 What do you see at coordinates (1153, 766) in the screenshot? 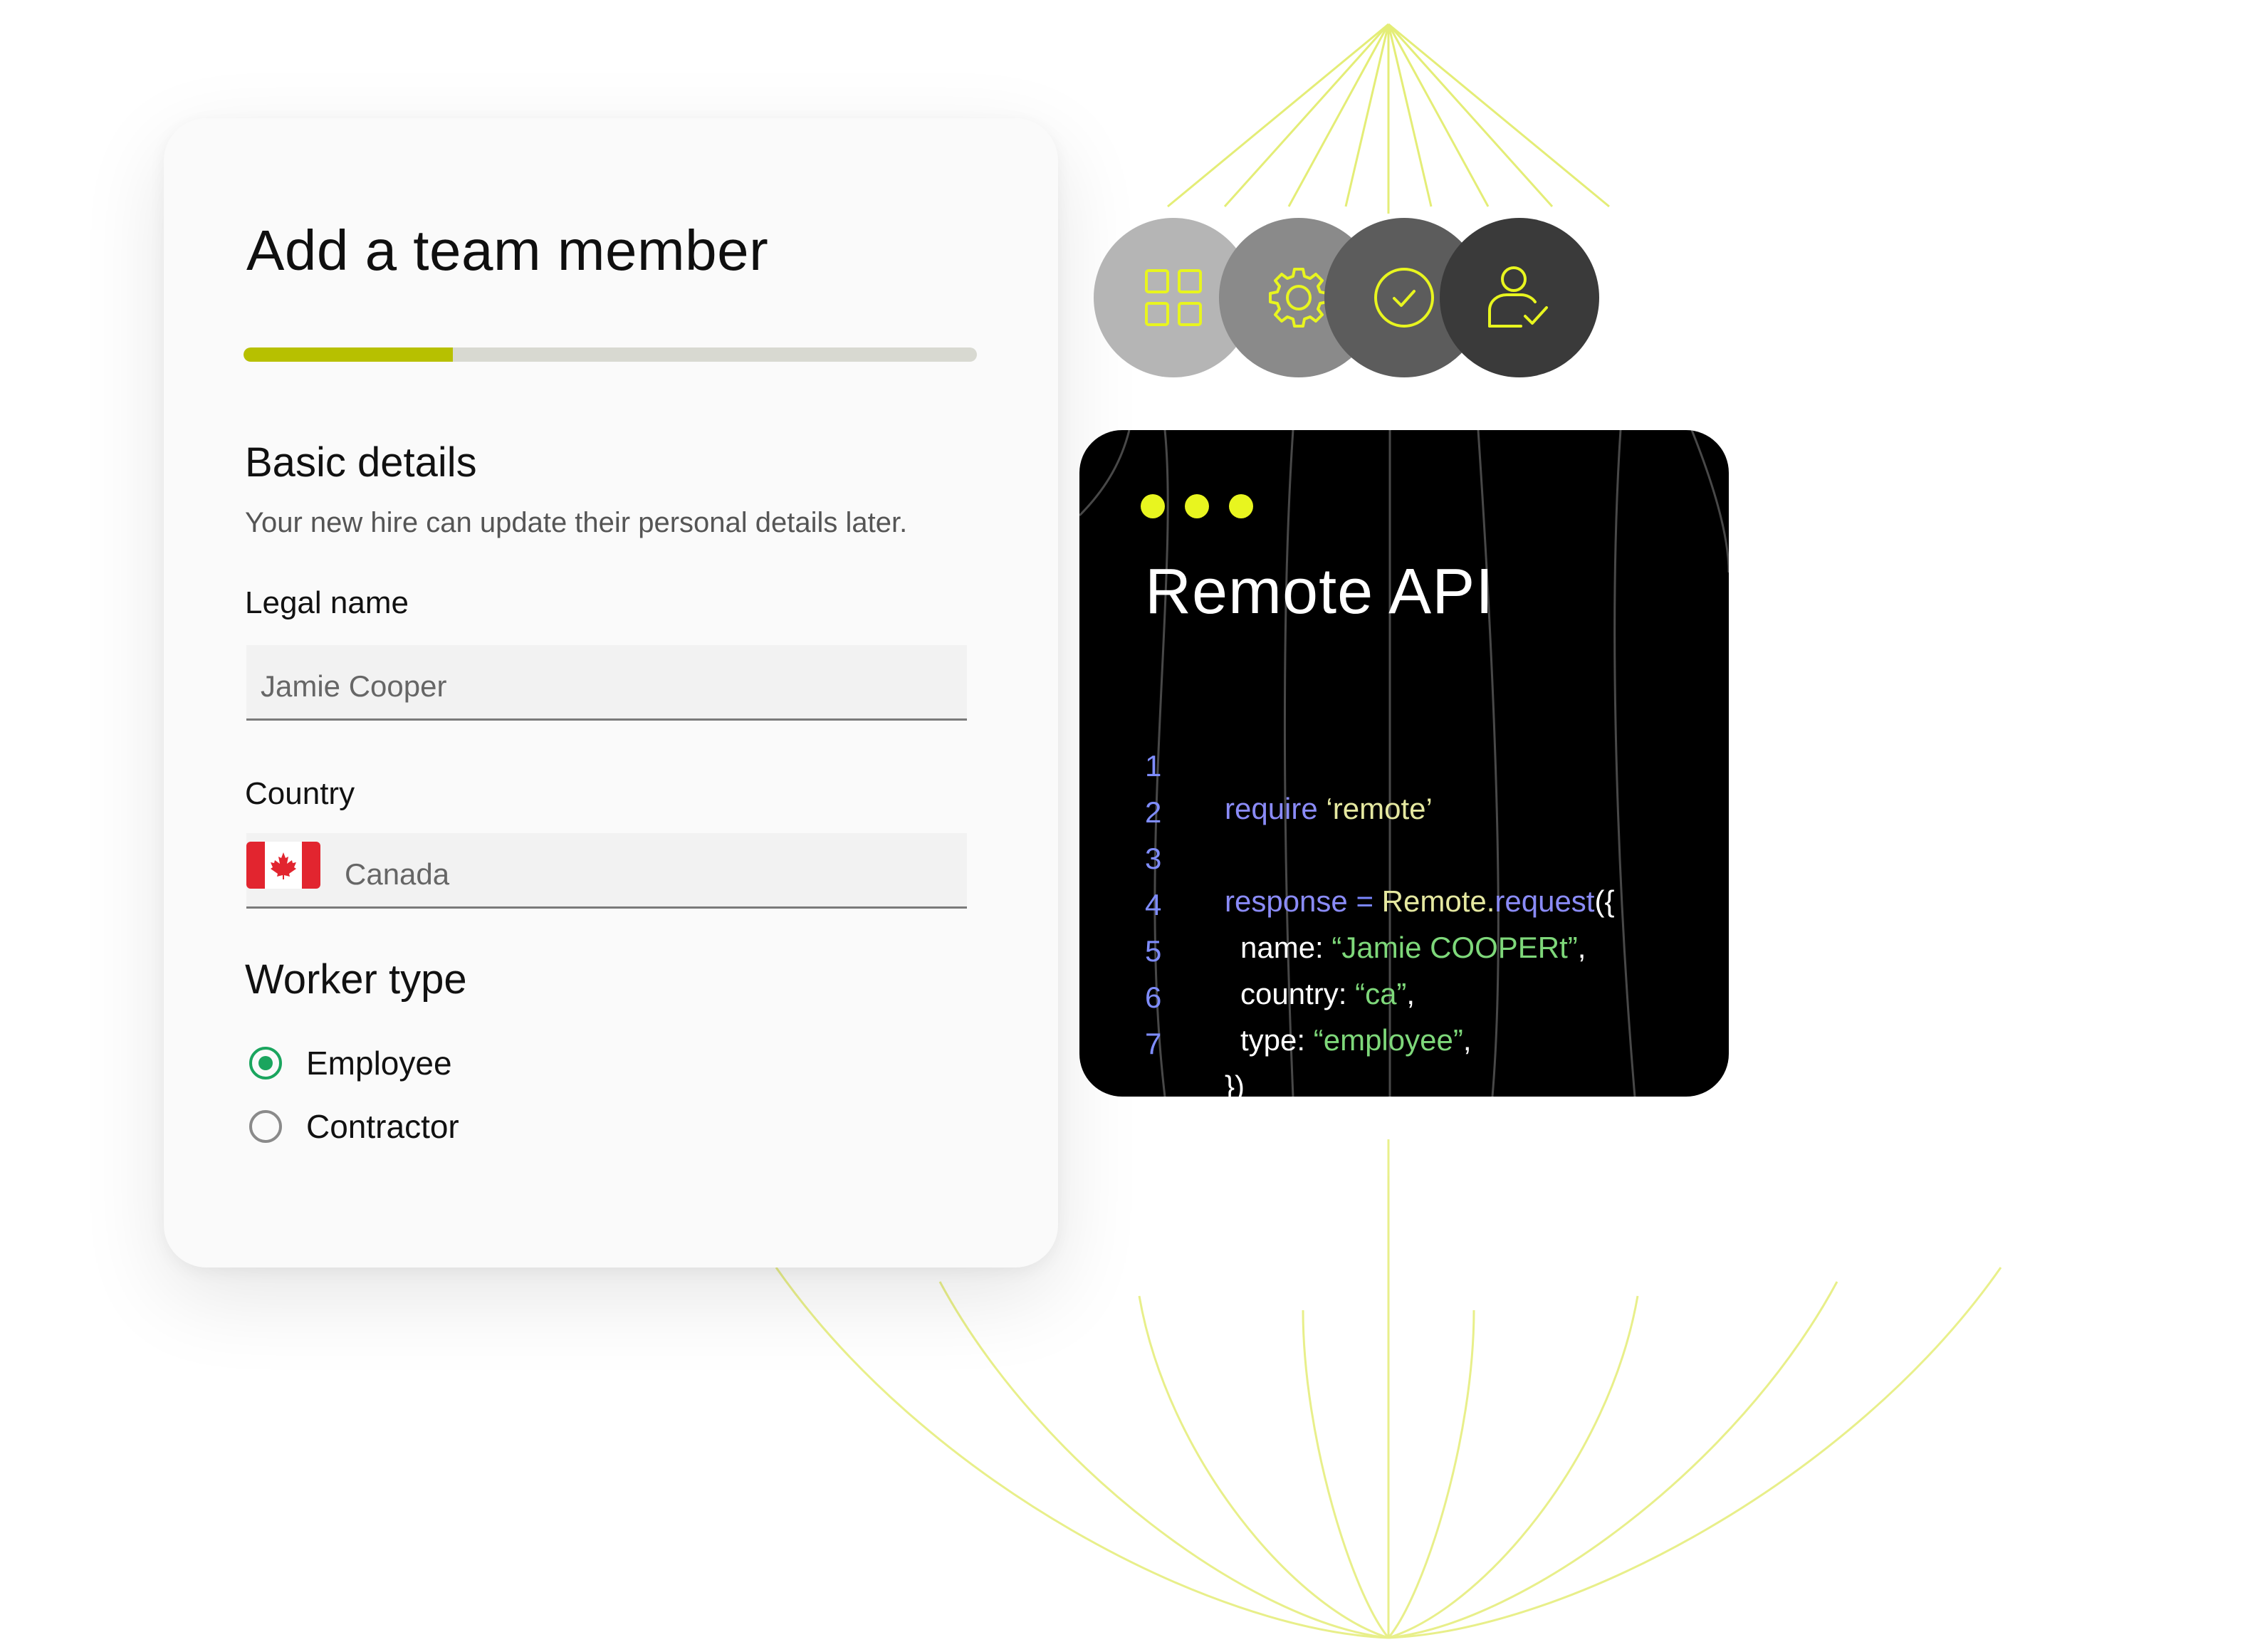
I see `line-number: 1` at bounding box center [1153, 766].